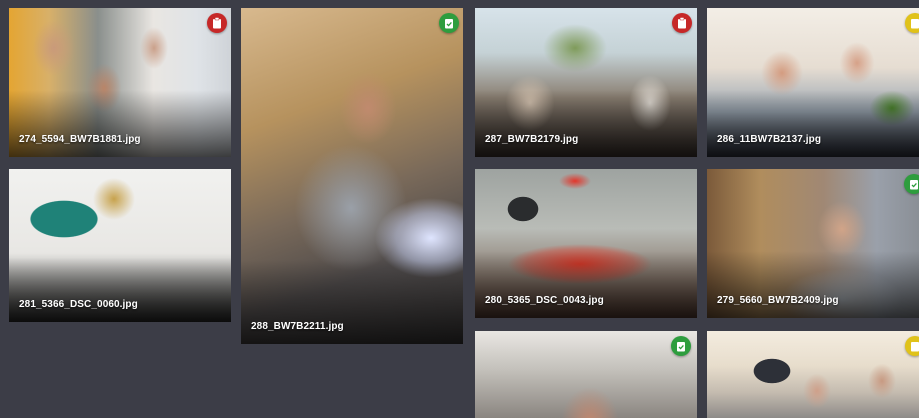 The width and height of the screenshot is (919, 418). I want to click on photo-tile-286: 286_11BW7B2137.jpg, so click(813, 82).